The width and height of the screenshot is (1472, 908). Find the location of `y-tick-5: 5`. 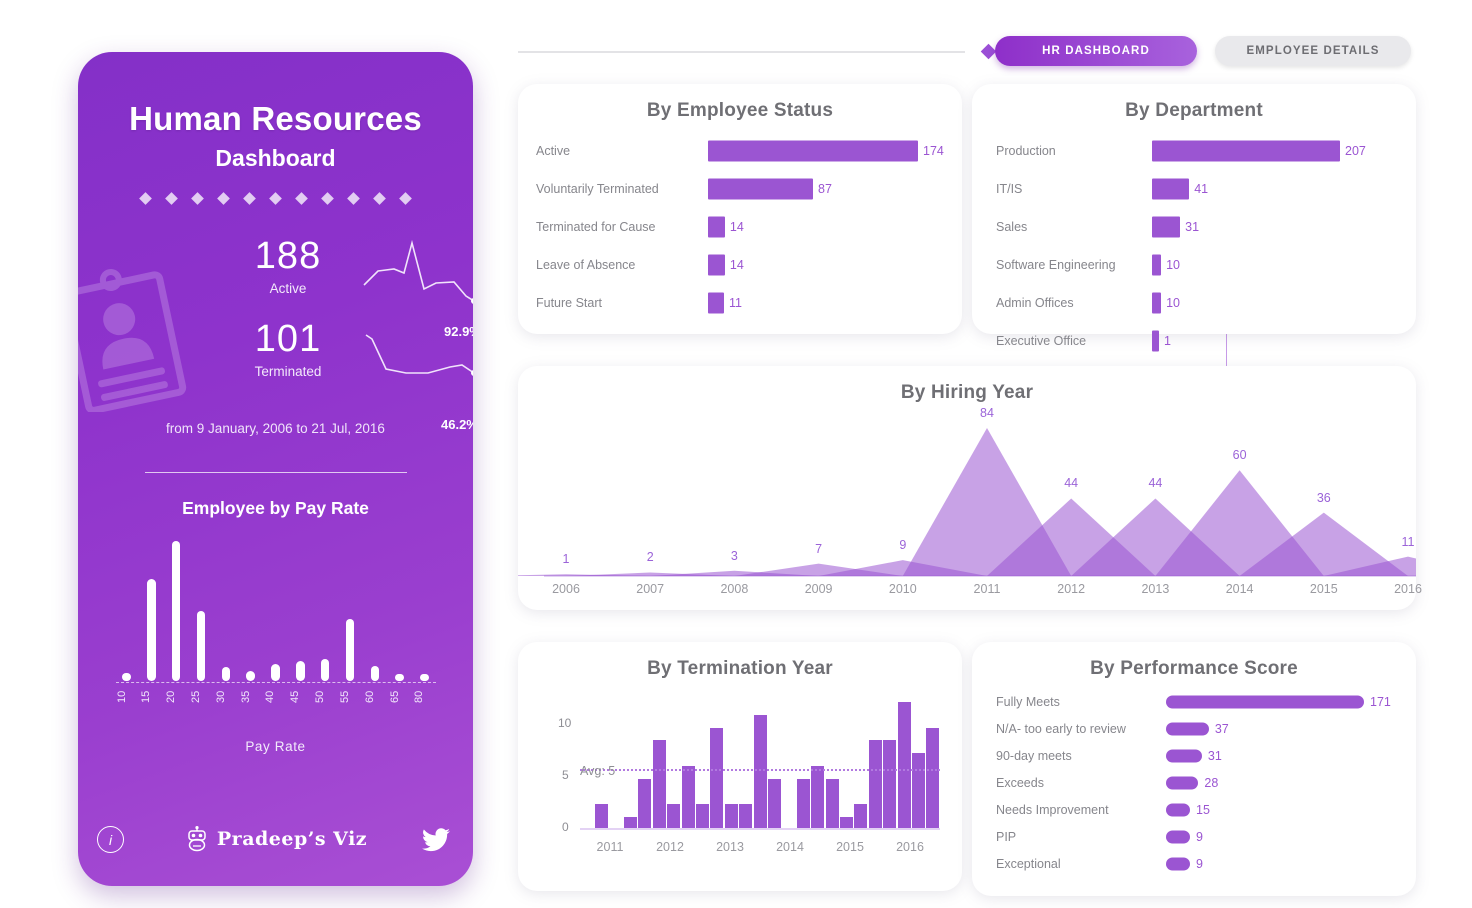

y-tick-5: 5 is located at coordinates (565, 775).